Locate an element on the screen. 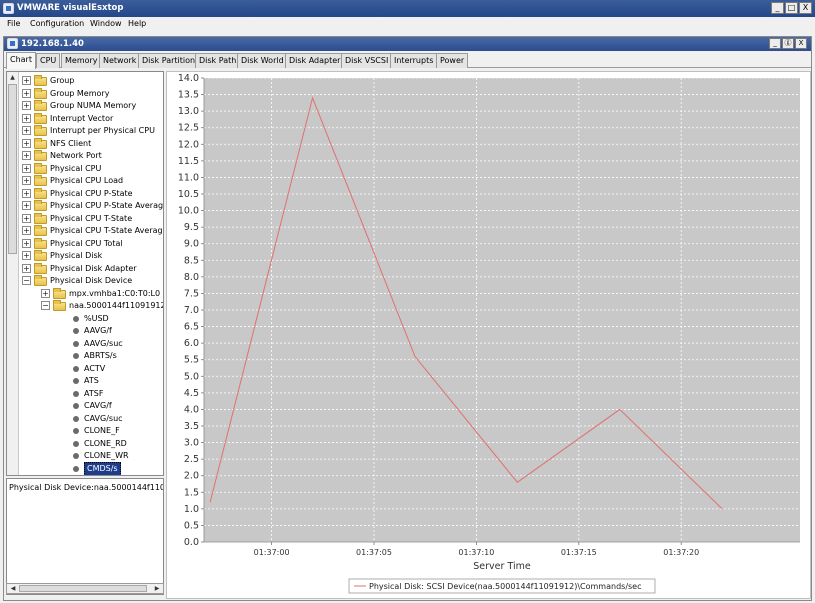 The image size is (815, 603). frame-minimize-button: _ is located at coordinates (775, 43).